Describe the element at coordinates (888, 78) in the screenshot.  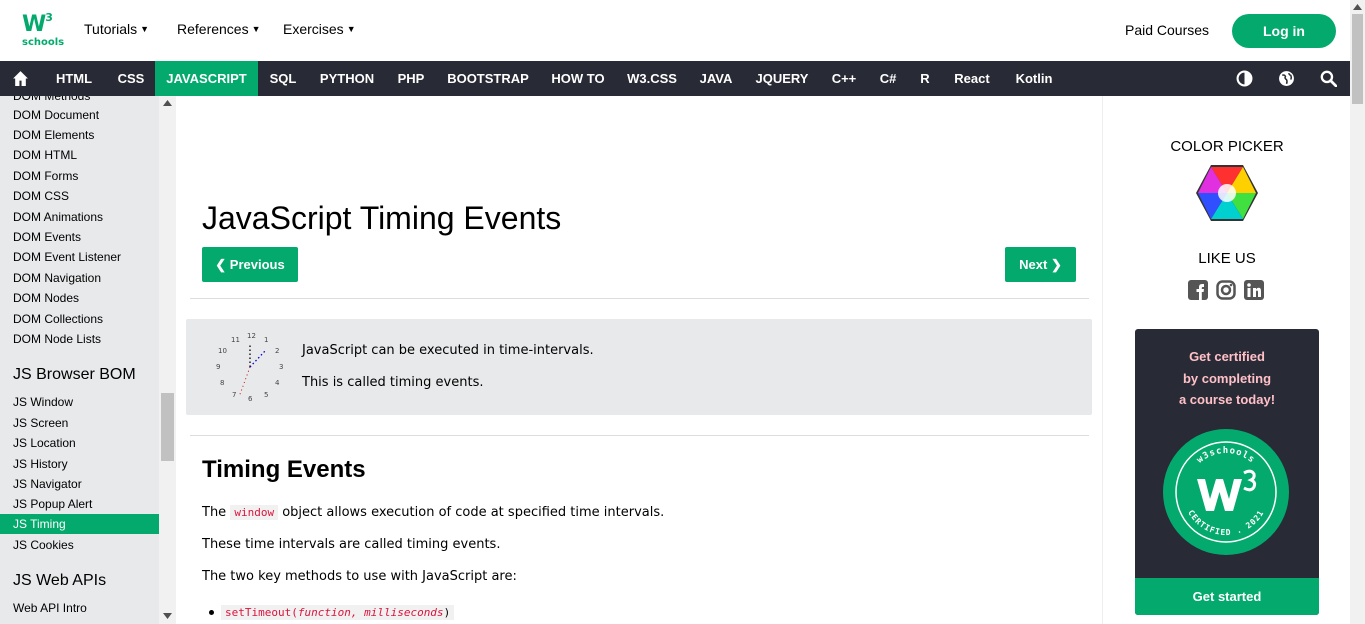
I see `nav-csharp: C#` at that location.